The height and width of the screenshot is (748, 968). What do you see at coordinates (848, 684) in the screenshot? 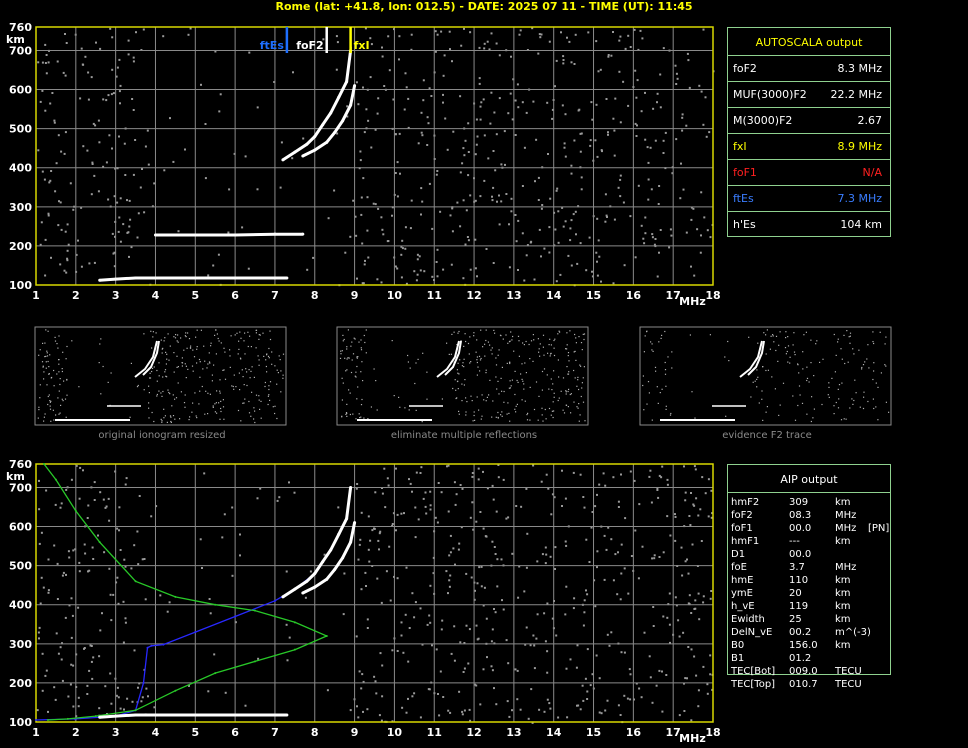
I see `aip-unit: TECU` at bounding box center [848, 684].